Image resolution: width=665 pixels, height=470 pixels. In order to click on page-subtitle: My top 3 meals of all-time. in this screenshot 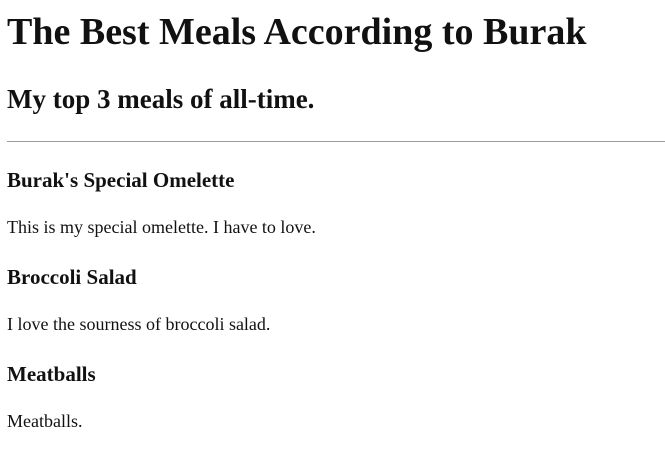, I will do `click(161, 99)`.